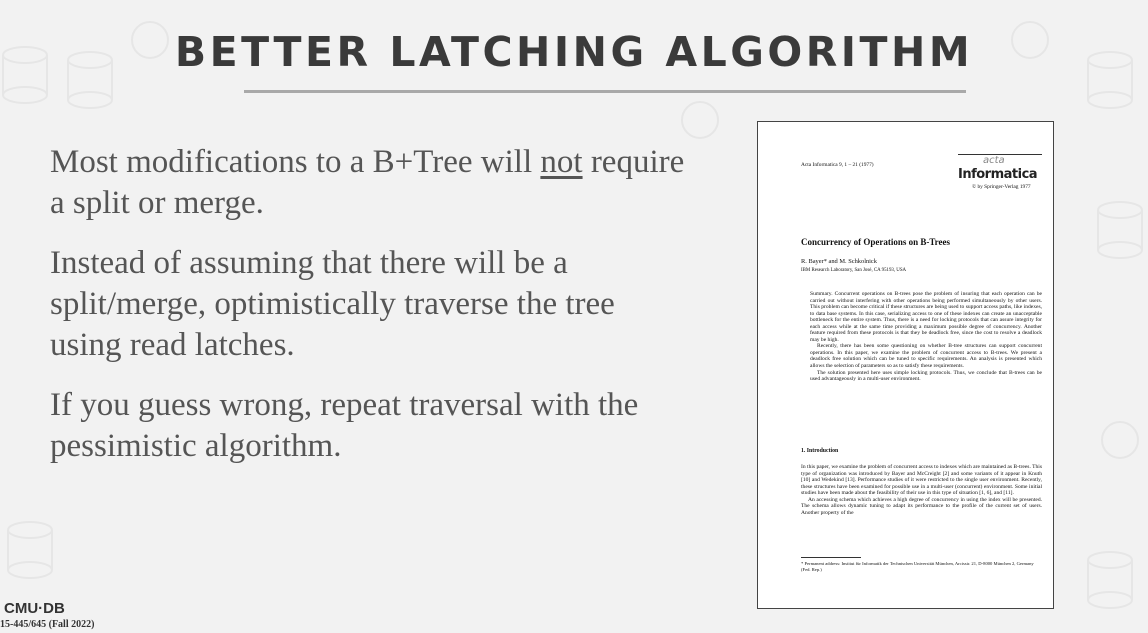 This screenshot has width=1148, height=633. I want to click on paper-journal: Acta Informatica 9, 1 – 21 (1977), so click(837, 165).